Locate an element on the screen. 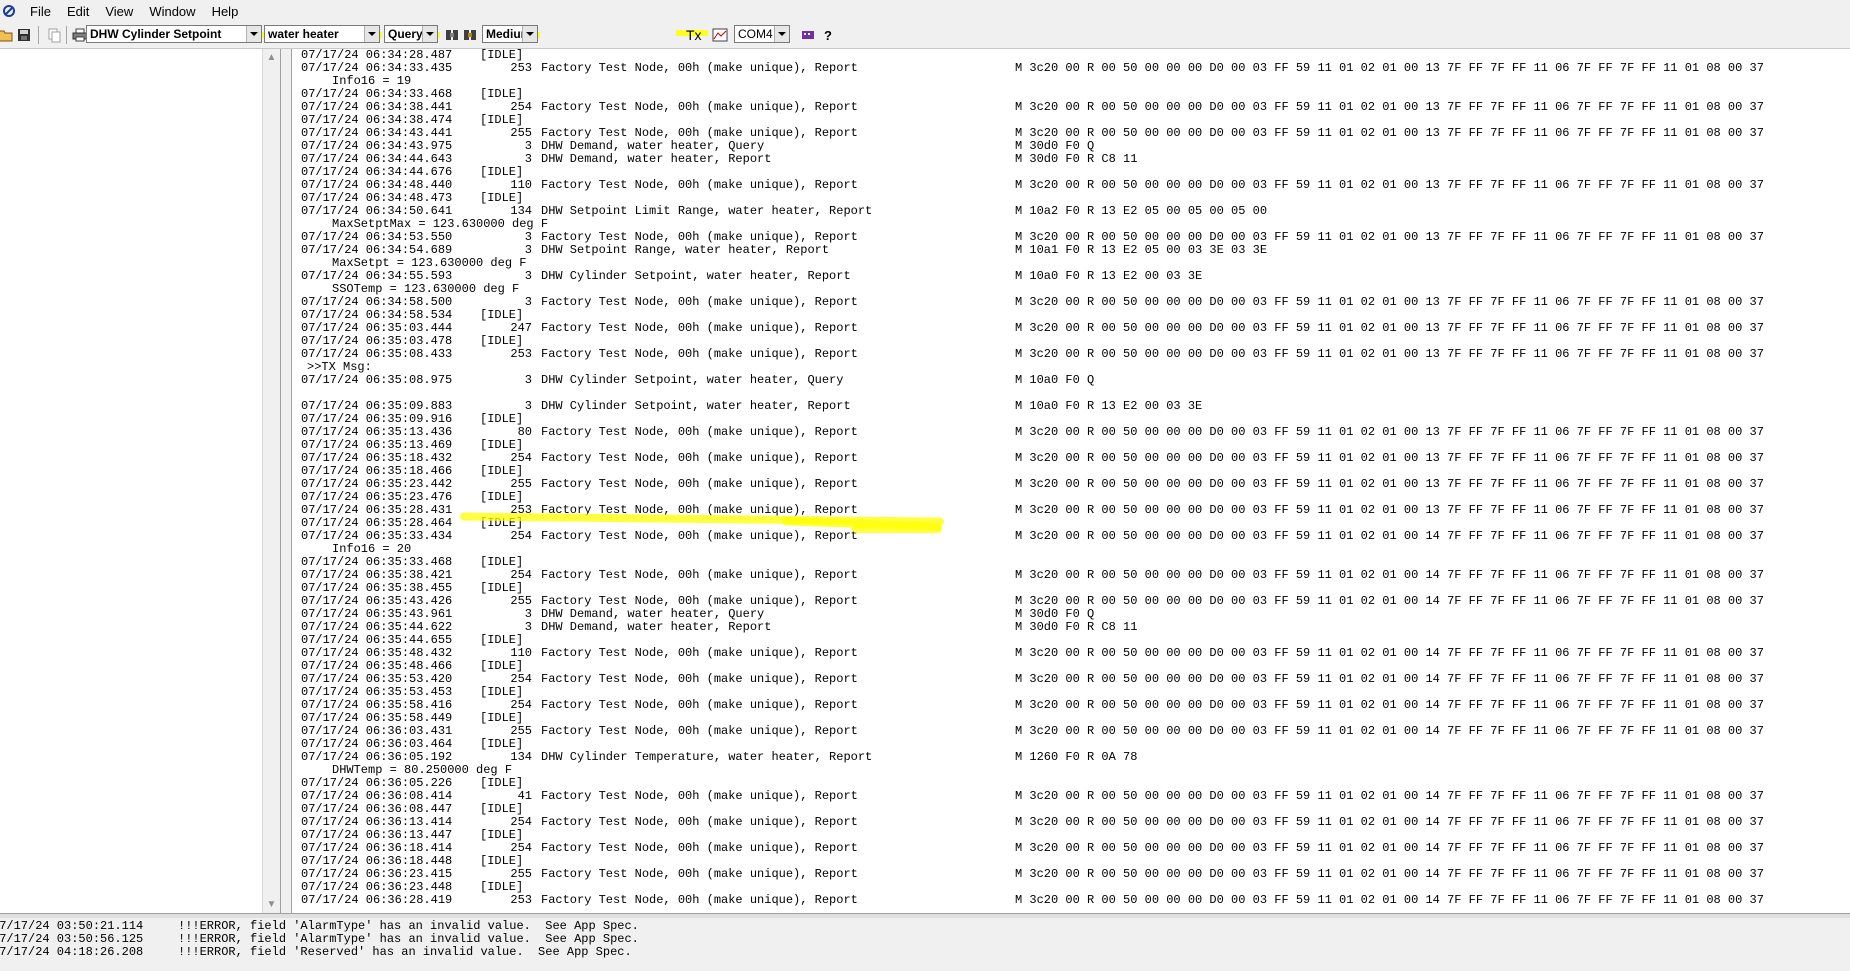 The height and width of the screenshot is (971, 1850). help-icon: ? is located at coordinates (828, 35).